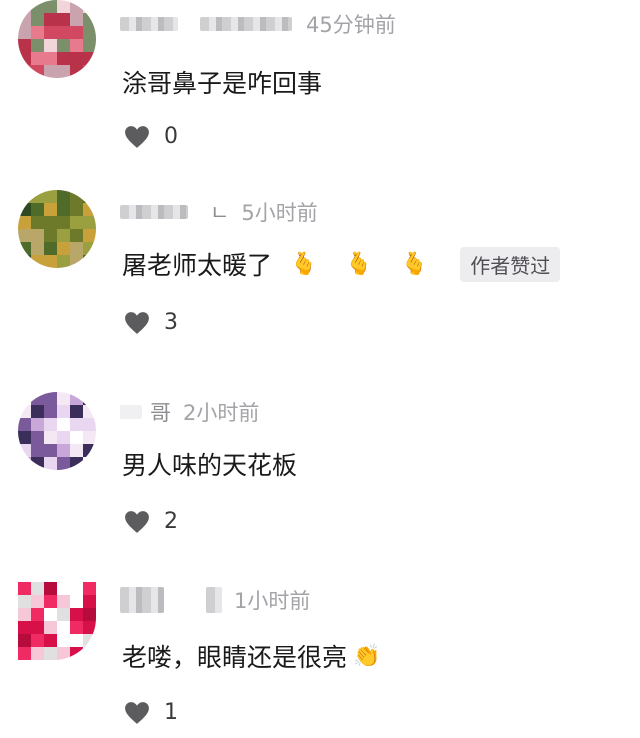 The width and height of the screenshot is (640, 738). I want to click on comment-text: 男人味的天花板, so click(209, 464).